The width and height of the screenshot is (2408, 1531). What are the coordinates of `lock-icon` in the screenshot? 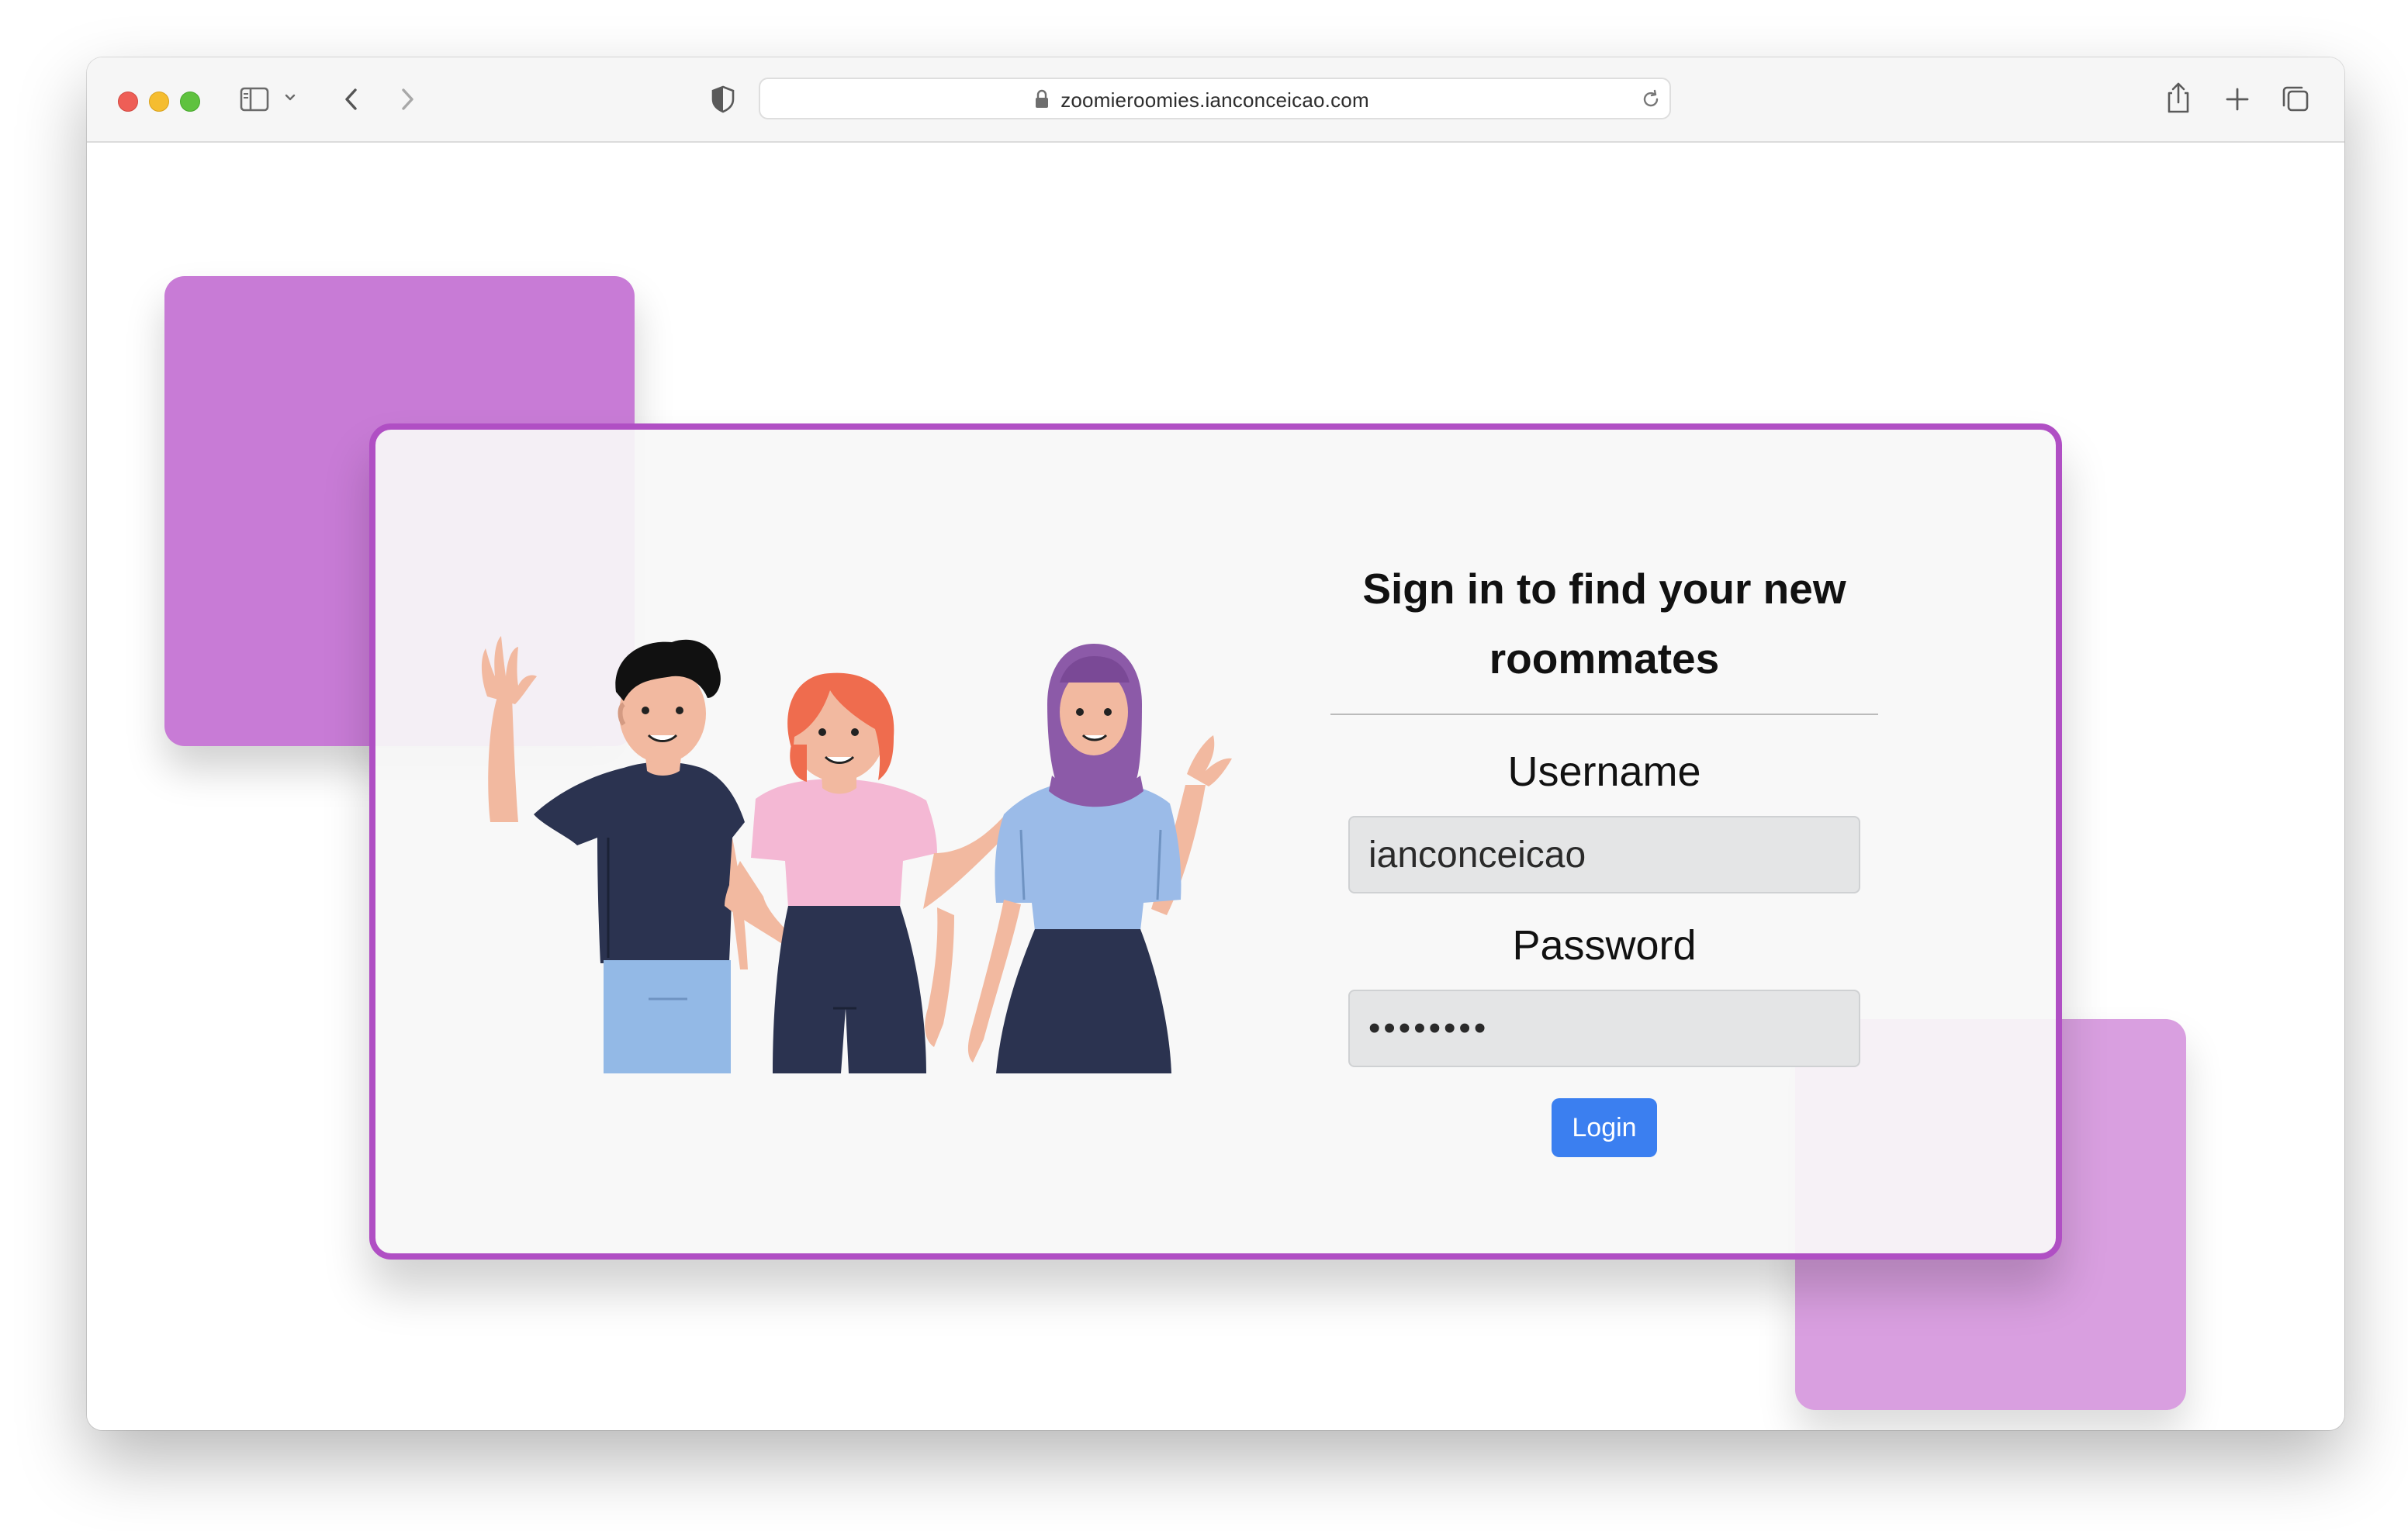 It's located at (1042, 98).